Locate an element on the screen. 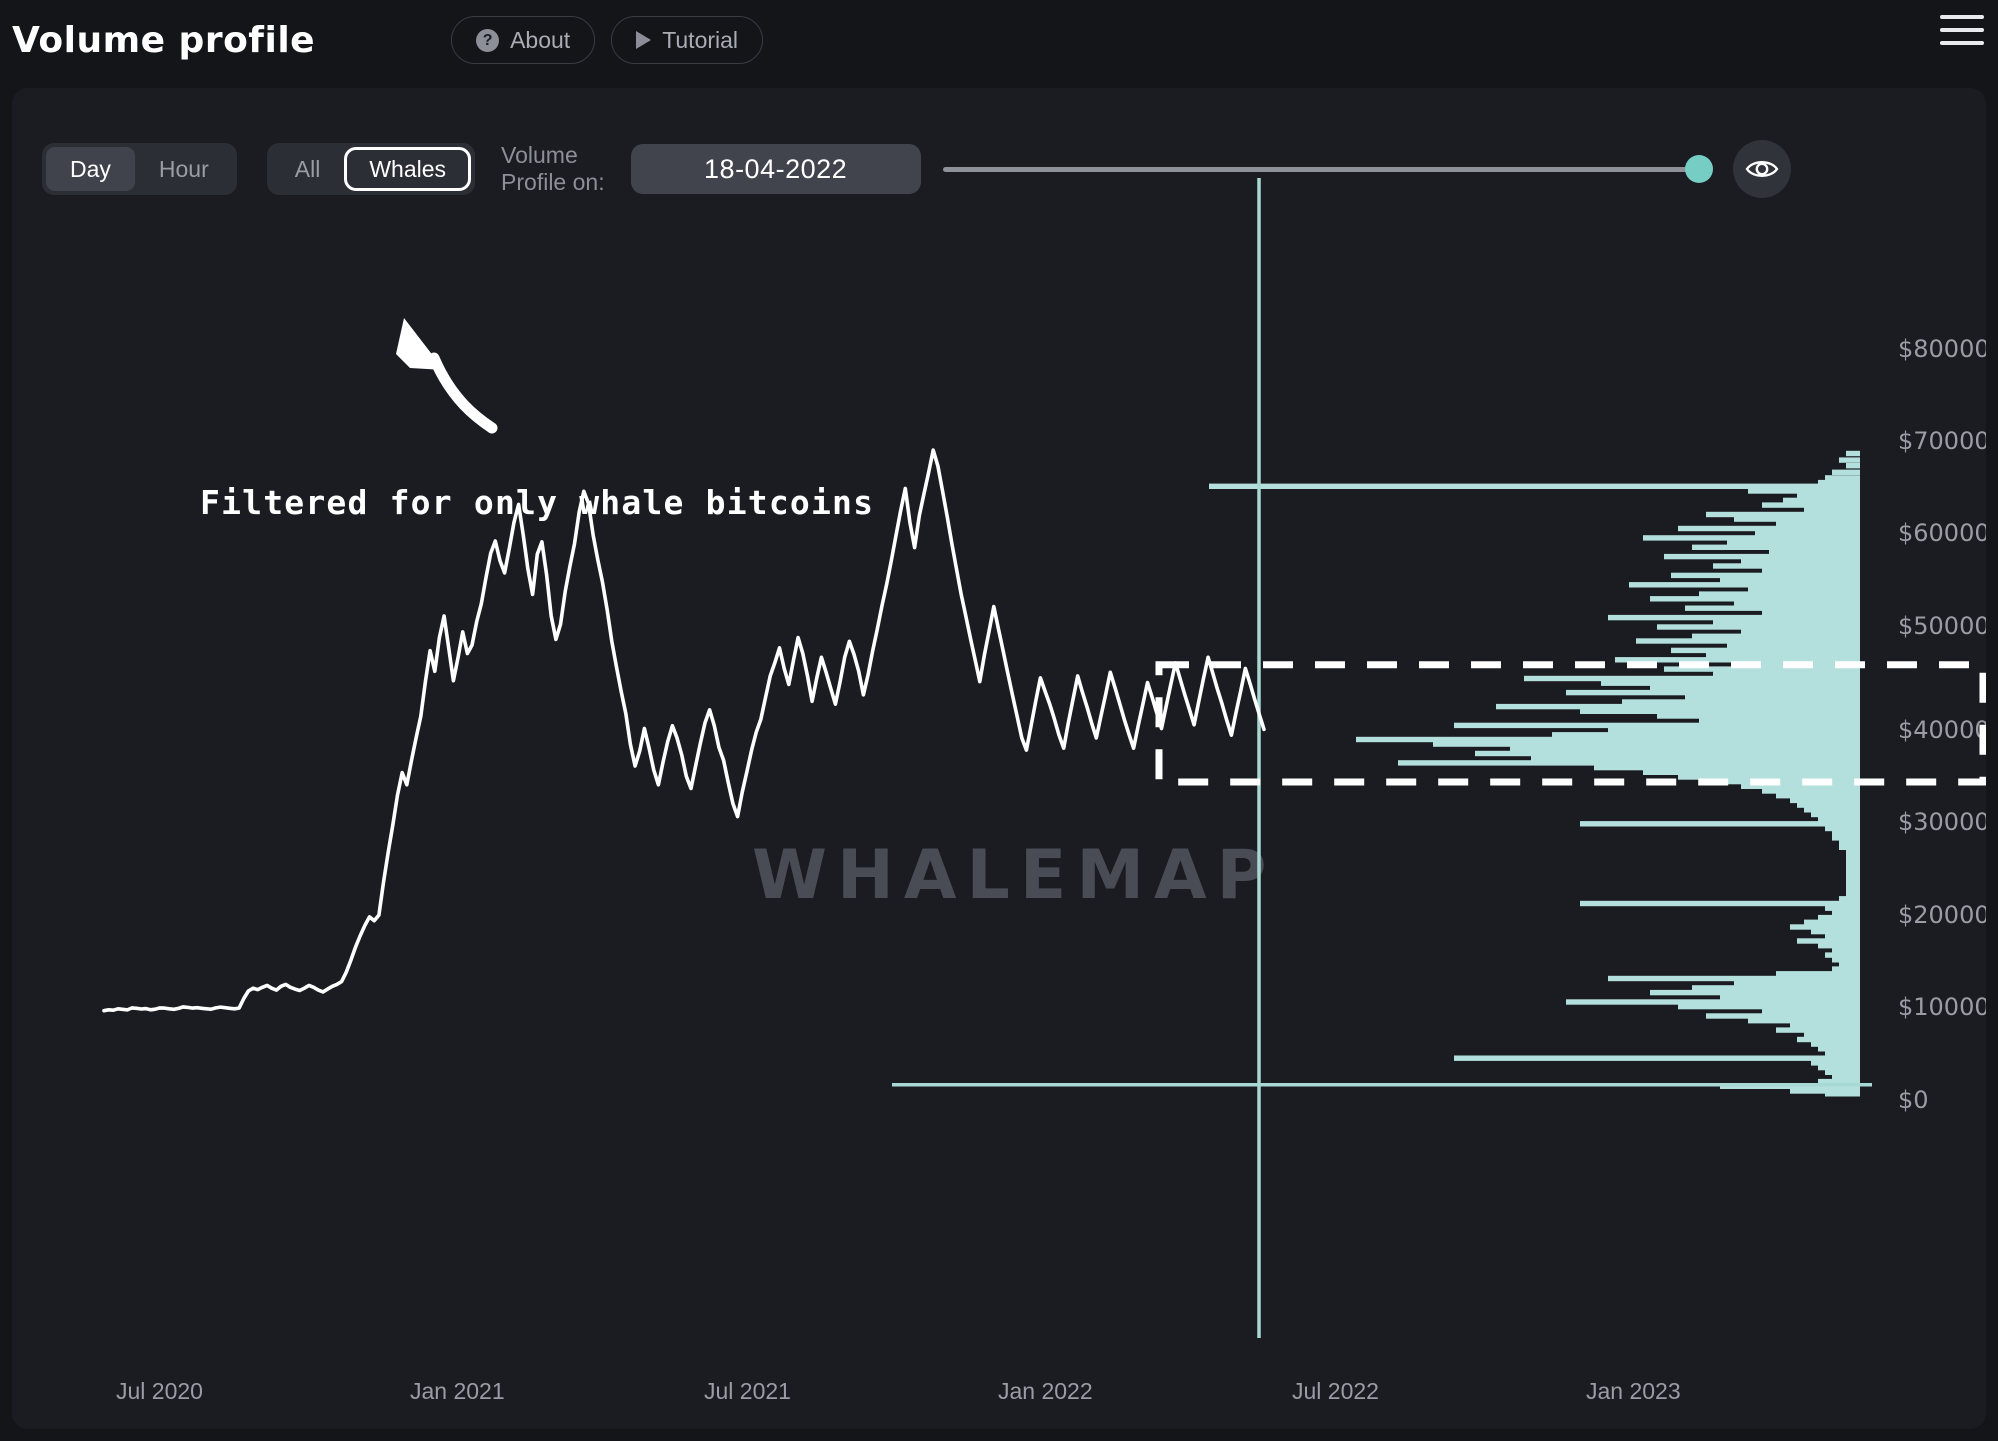 This screenshot has width=1998, height=1441. app-header: Volume profile ? About Tutorial is located at coordinates (999, 40).